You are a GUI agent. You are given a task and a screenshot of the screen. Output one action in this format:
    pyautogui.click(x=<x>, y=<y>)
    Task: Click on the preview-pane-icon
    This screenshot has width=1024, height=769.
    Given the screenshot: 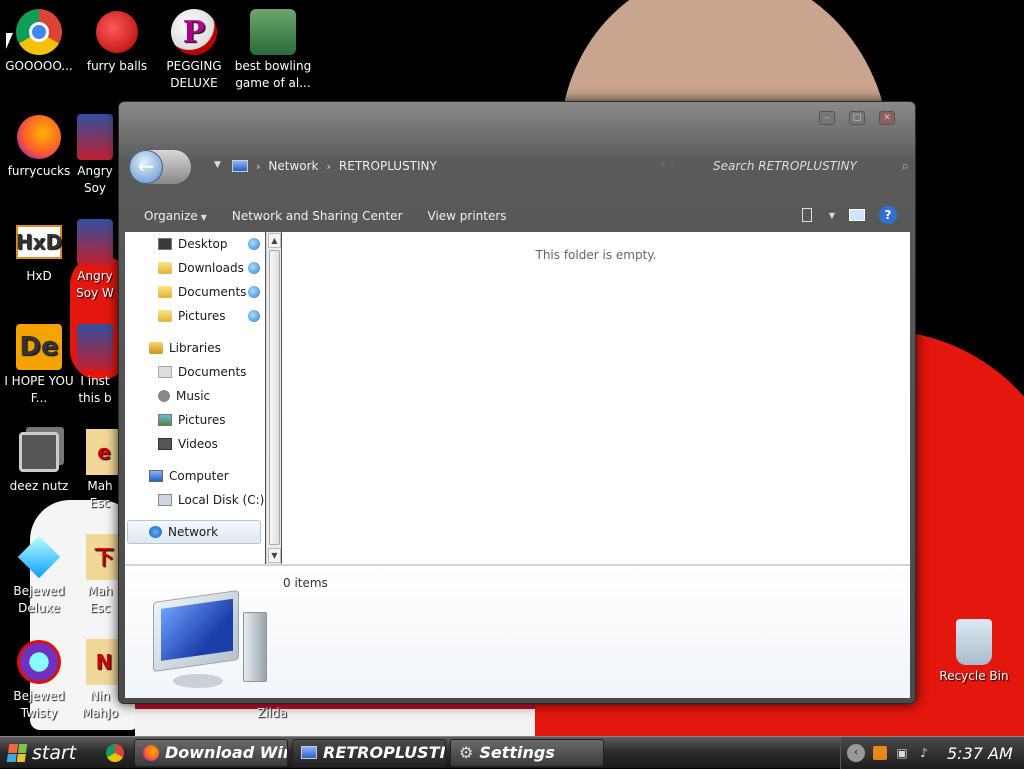 What is the action you would take?
    pyautogui.click(x=857, y=215)
    